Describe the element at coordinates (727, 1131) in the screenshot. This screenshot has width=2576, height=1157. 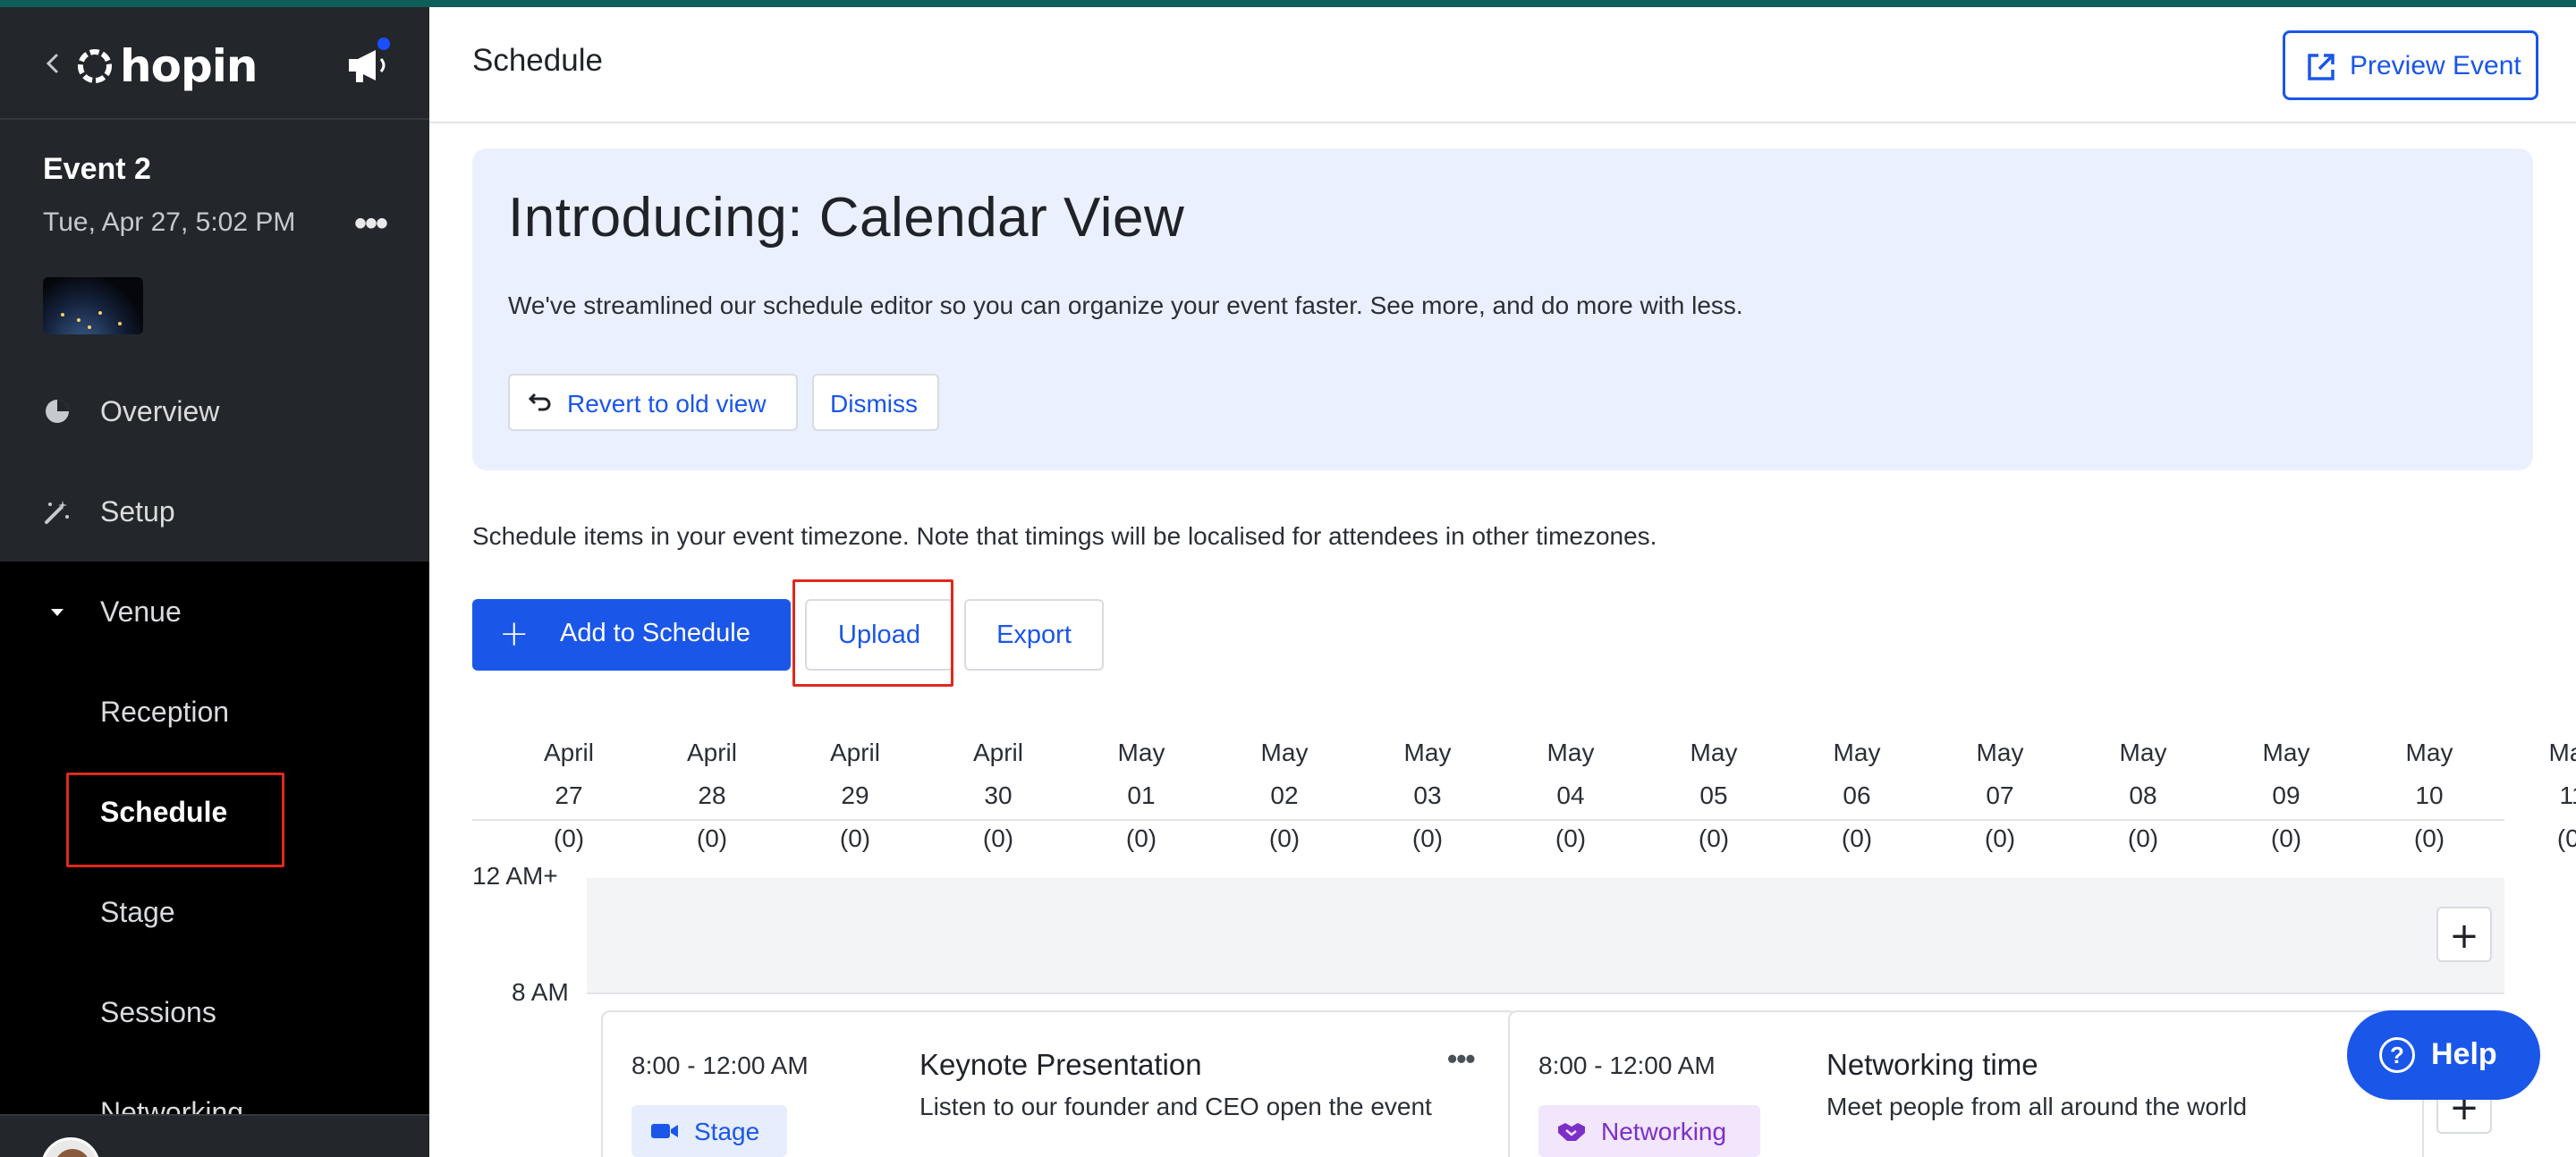
I see `stage-tag-label: Stage` at that location.